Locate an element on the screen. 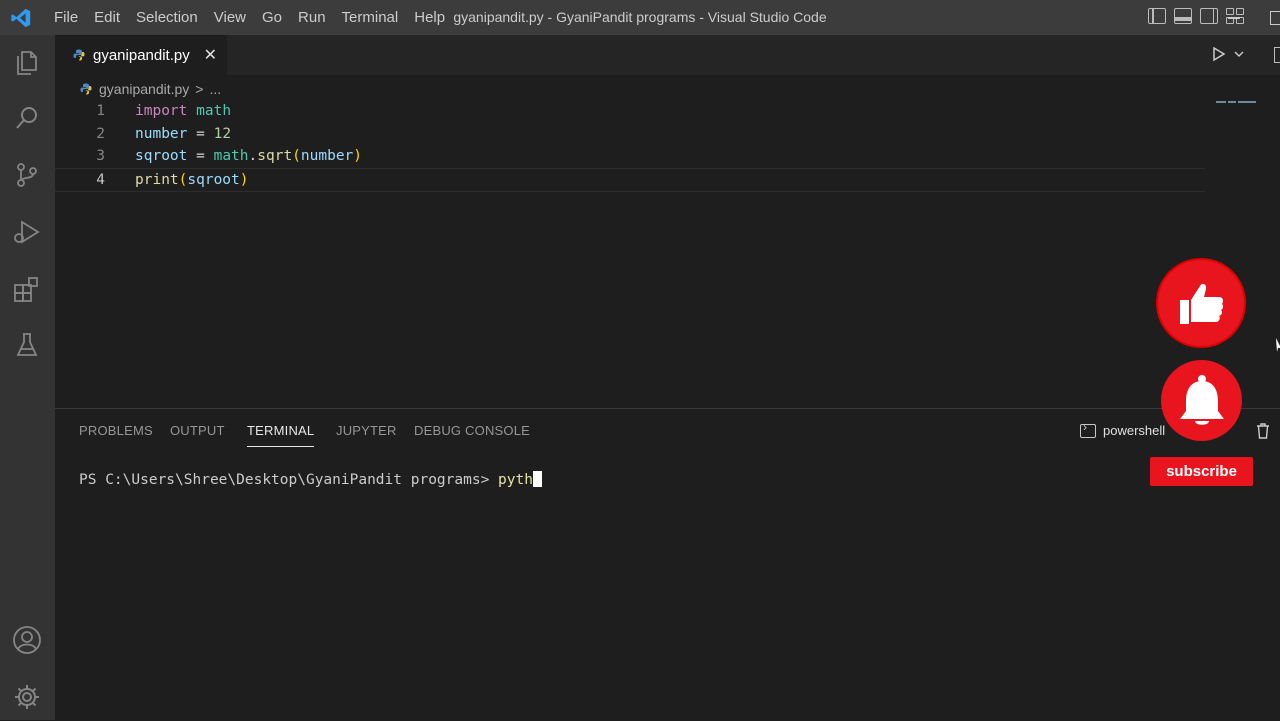 This screenshot has height=721, width=1280. terminal-icon is located at coordinates (1088, 429).